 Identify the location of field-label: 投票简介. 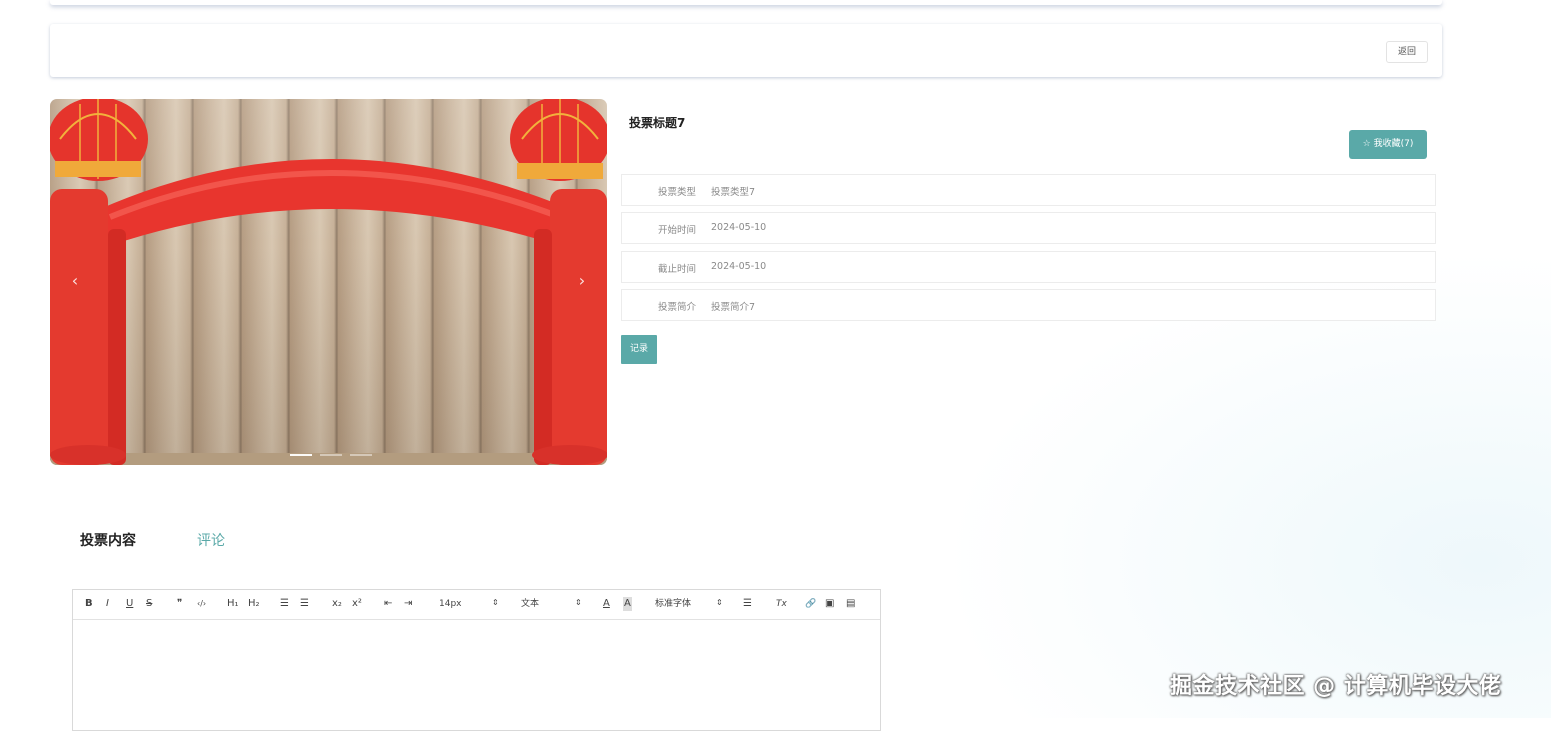
(676, 307).